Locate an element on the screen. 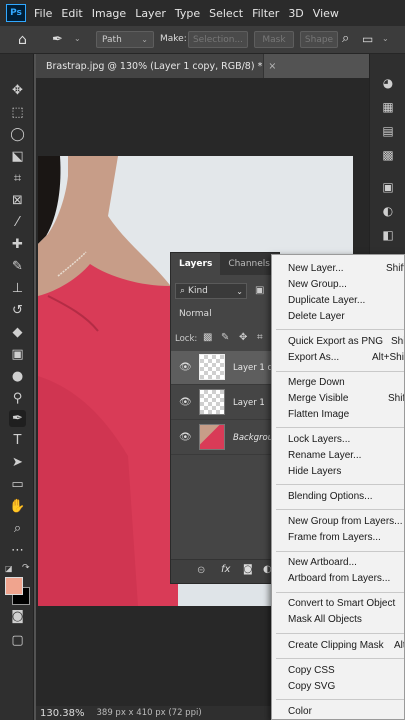  pen-tool-icon: ✒ is located at coordinates (17, 418).